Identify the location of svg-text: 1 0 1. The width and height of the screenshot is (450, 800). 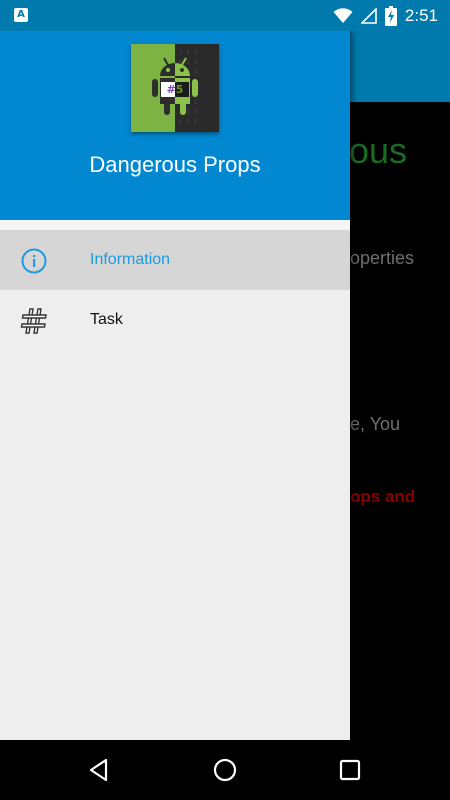
(188, 52).